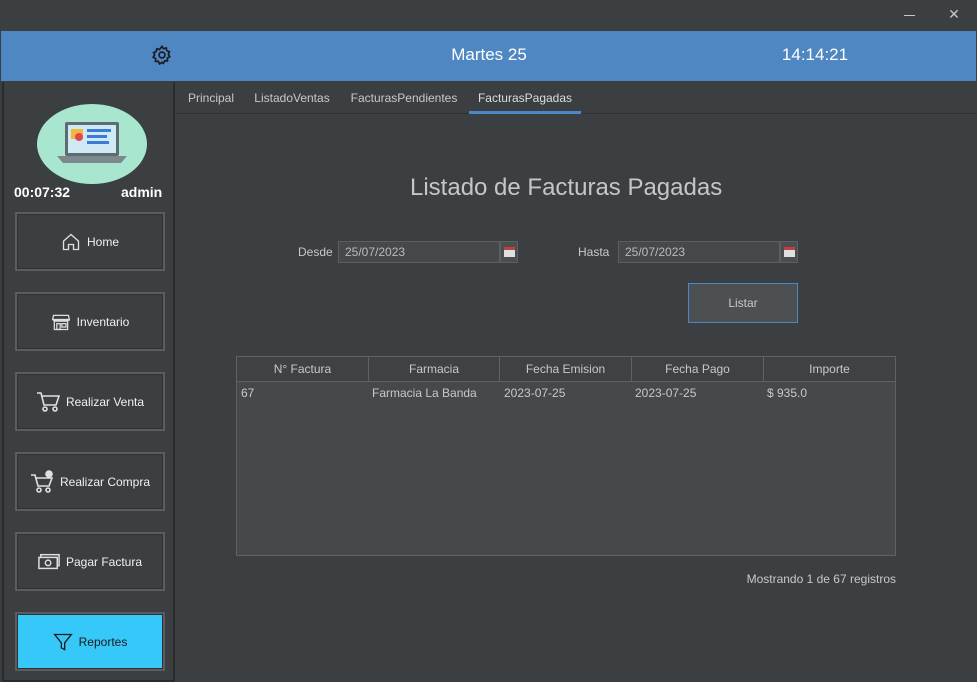  What do you see at coordinates (60, 322) in the screenshot?
I see `store-icon` at bounding box center [60, 322].